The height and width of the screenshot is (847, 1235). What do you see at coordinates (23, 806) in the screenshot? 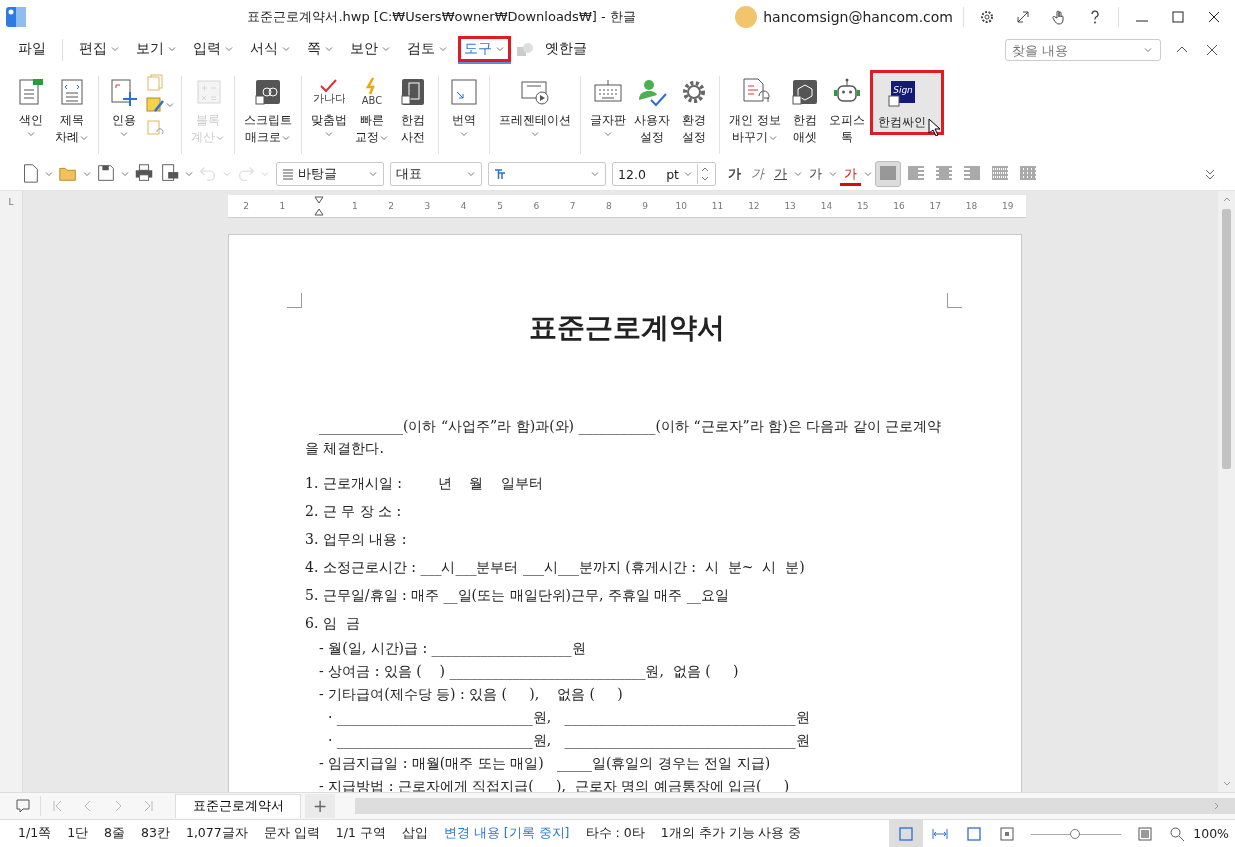
I see `memo-icon` at bounding box center [23, 806].